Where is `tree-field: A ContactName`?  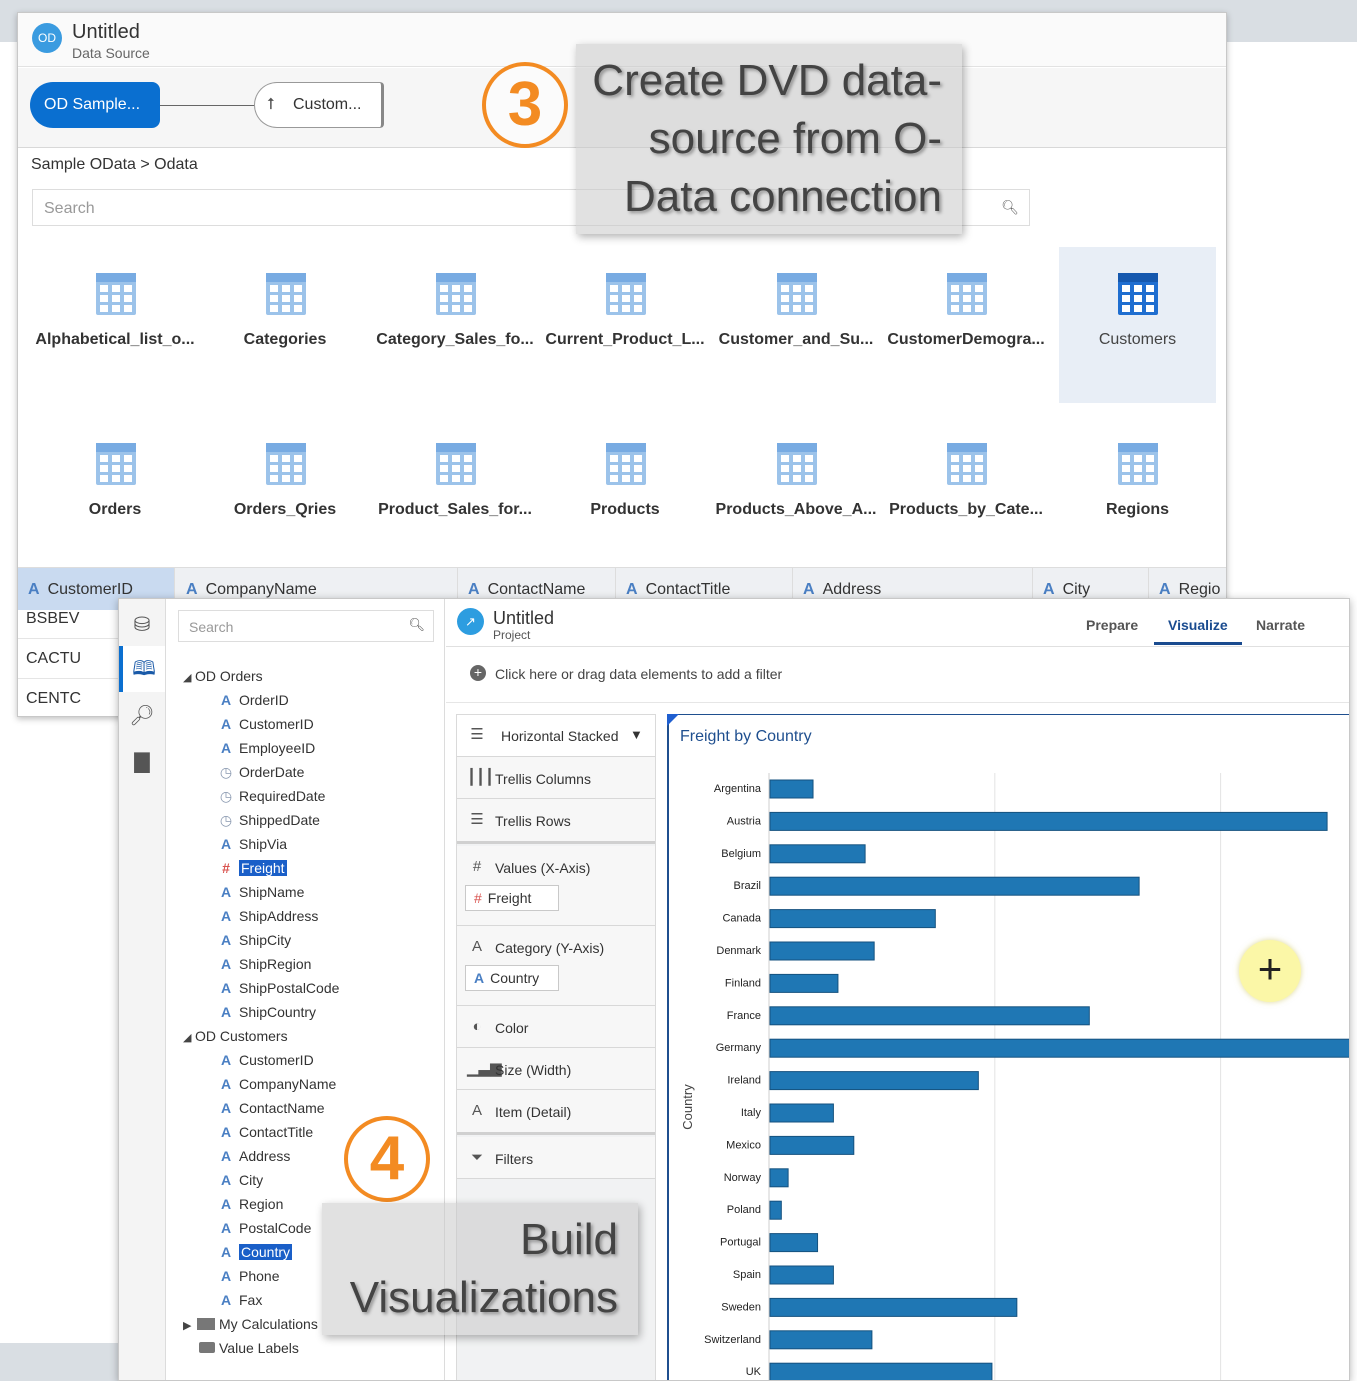 tree-field: A ContactName is located at coordinates (272, 1108).